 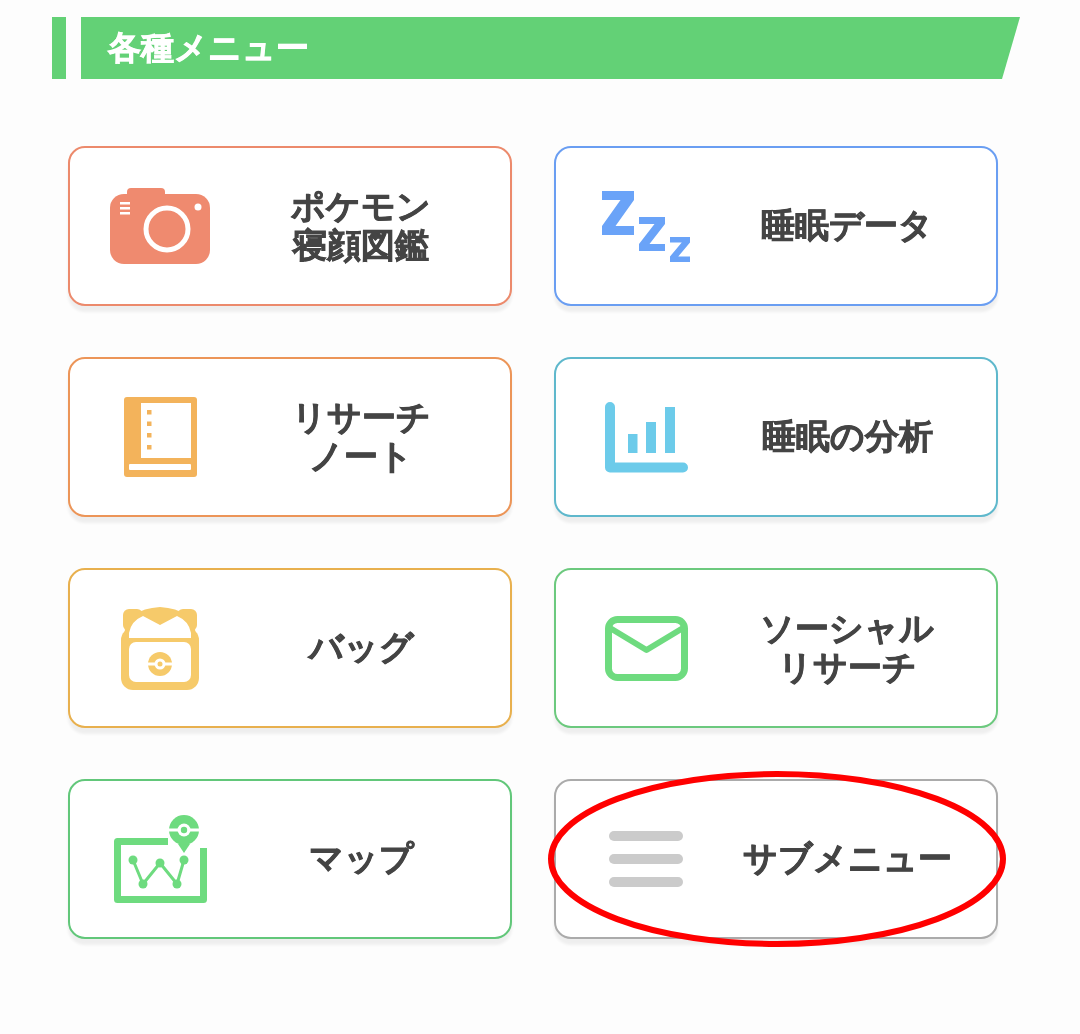 I want to click on menu-card: リサーチ ノート, so click(x=290, y=437).